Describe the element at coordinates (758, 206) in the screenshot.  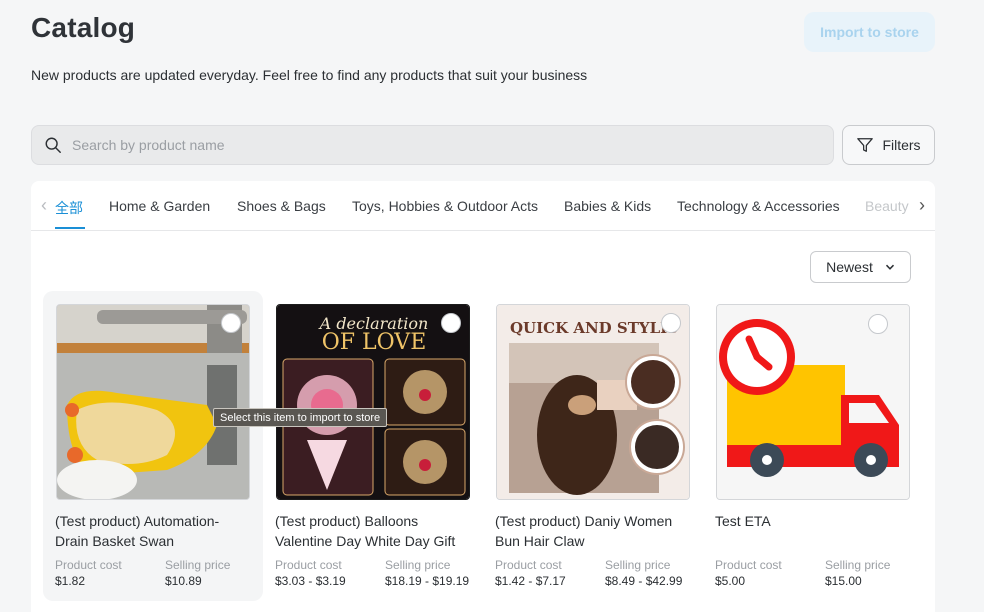
I see `tab-technology-accessories: Technology & Accessories` at that location.